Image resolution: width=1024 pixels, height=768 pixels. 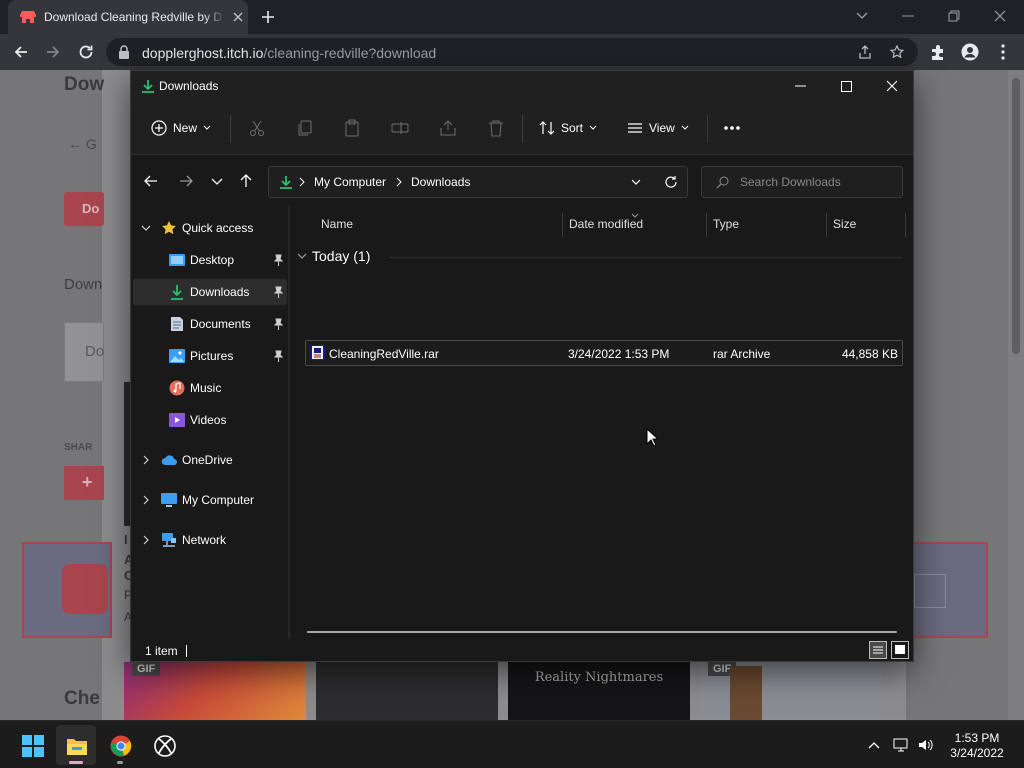 I want to click on tab-search-icon, so click(x=862, y=16).